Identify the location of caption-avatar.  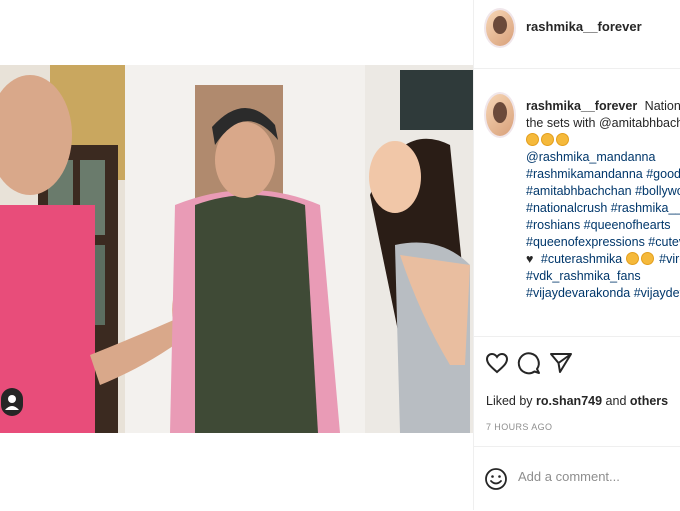
(500, 115).